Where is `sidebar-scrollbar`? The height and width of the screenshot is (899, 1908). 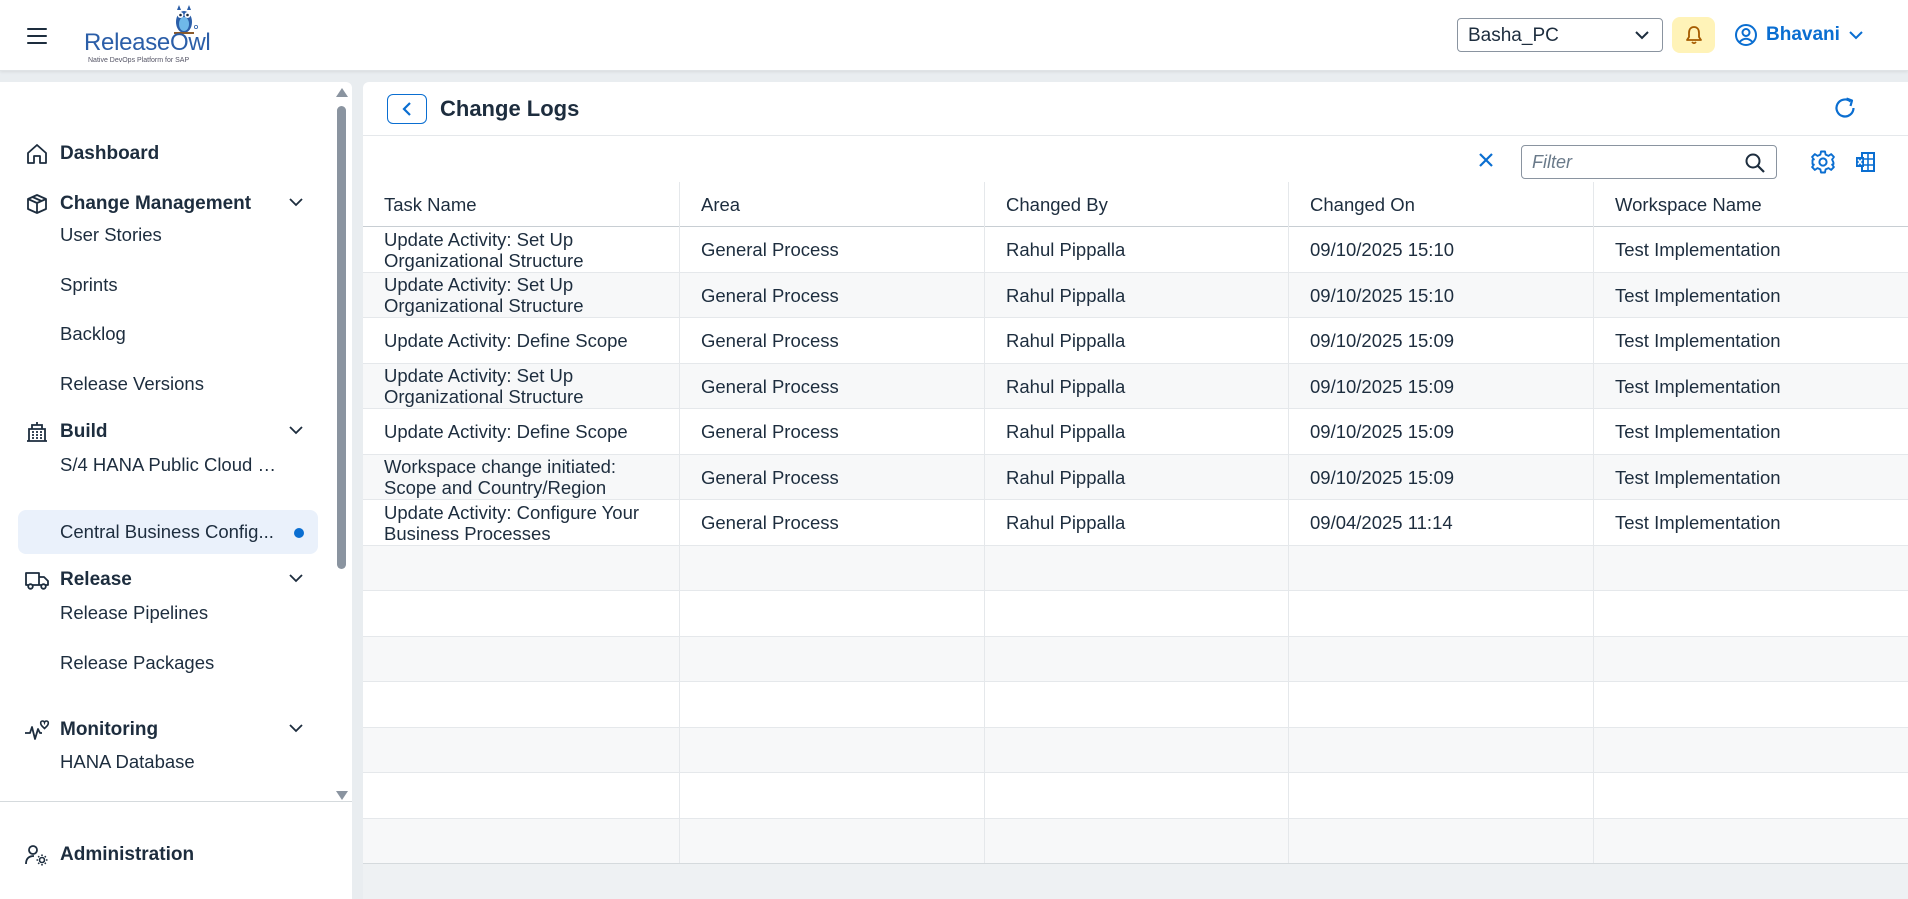 sidebar-scrollbar is located at coordinates (341, 444).